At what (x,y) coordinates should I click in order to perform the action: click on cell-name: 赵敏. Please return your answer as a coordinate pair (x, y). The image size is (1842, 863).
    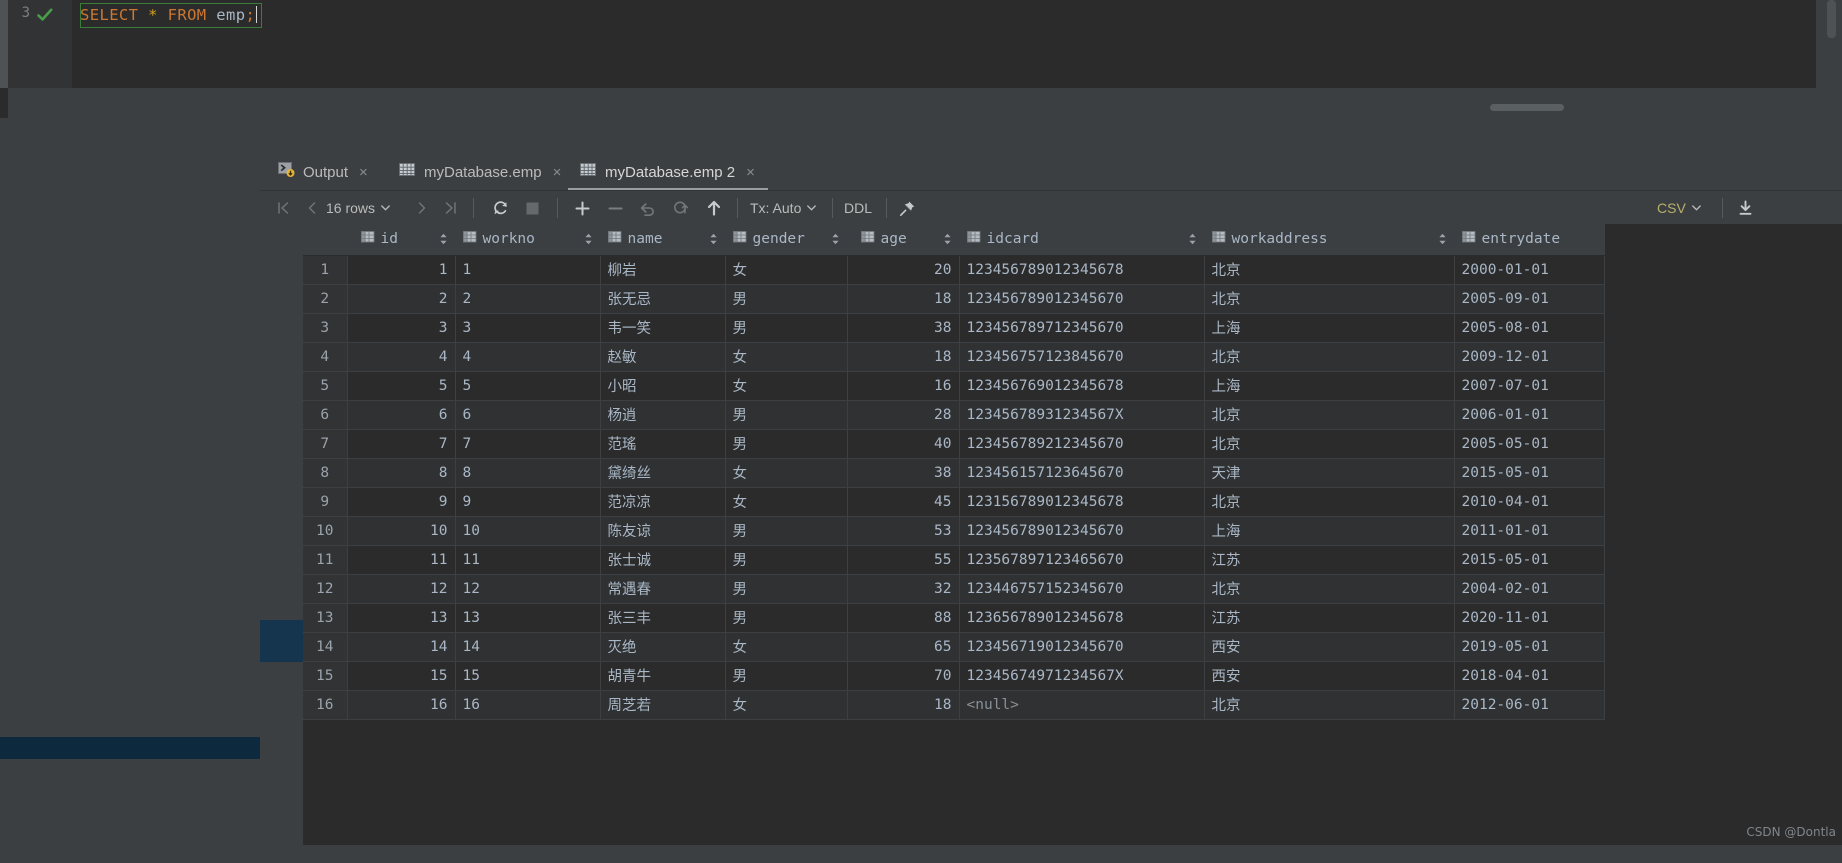
    Looking at the image, I should click on (663, 357).